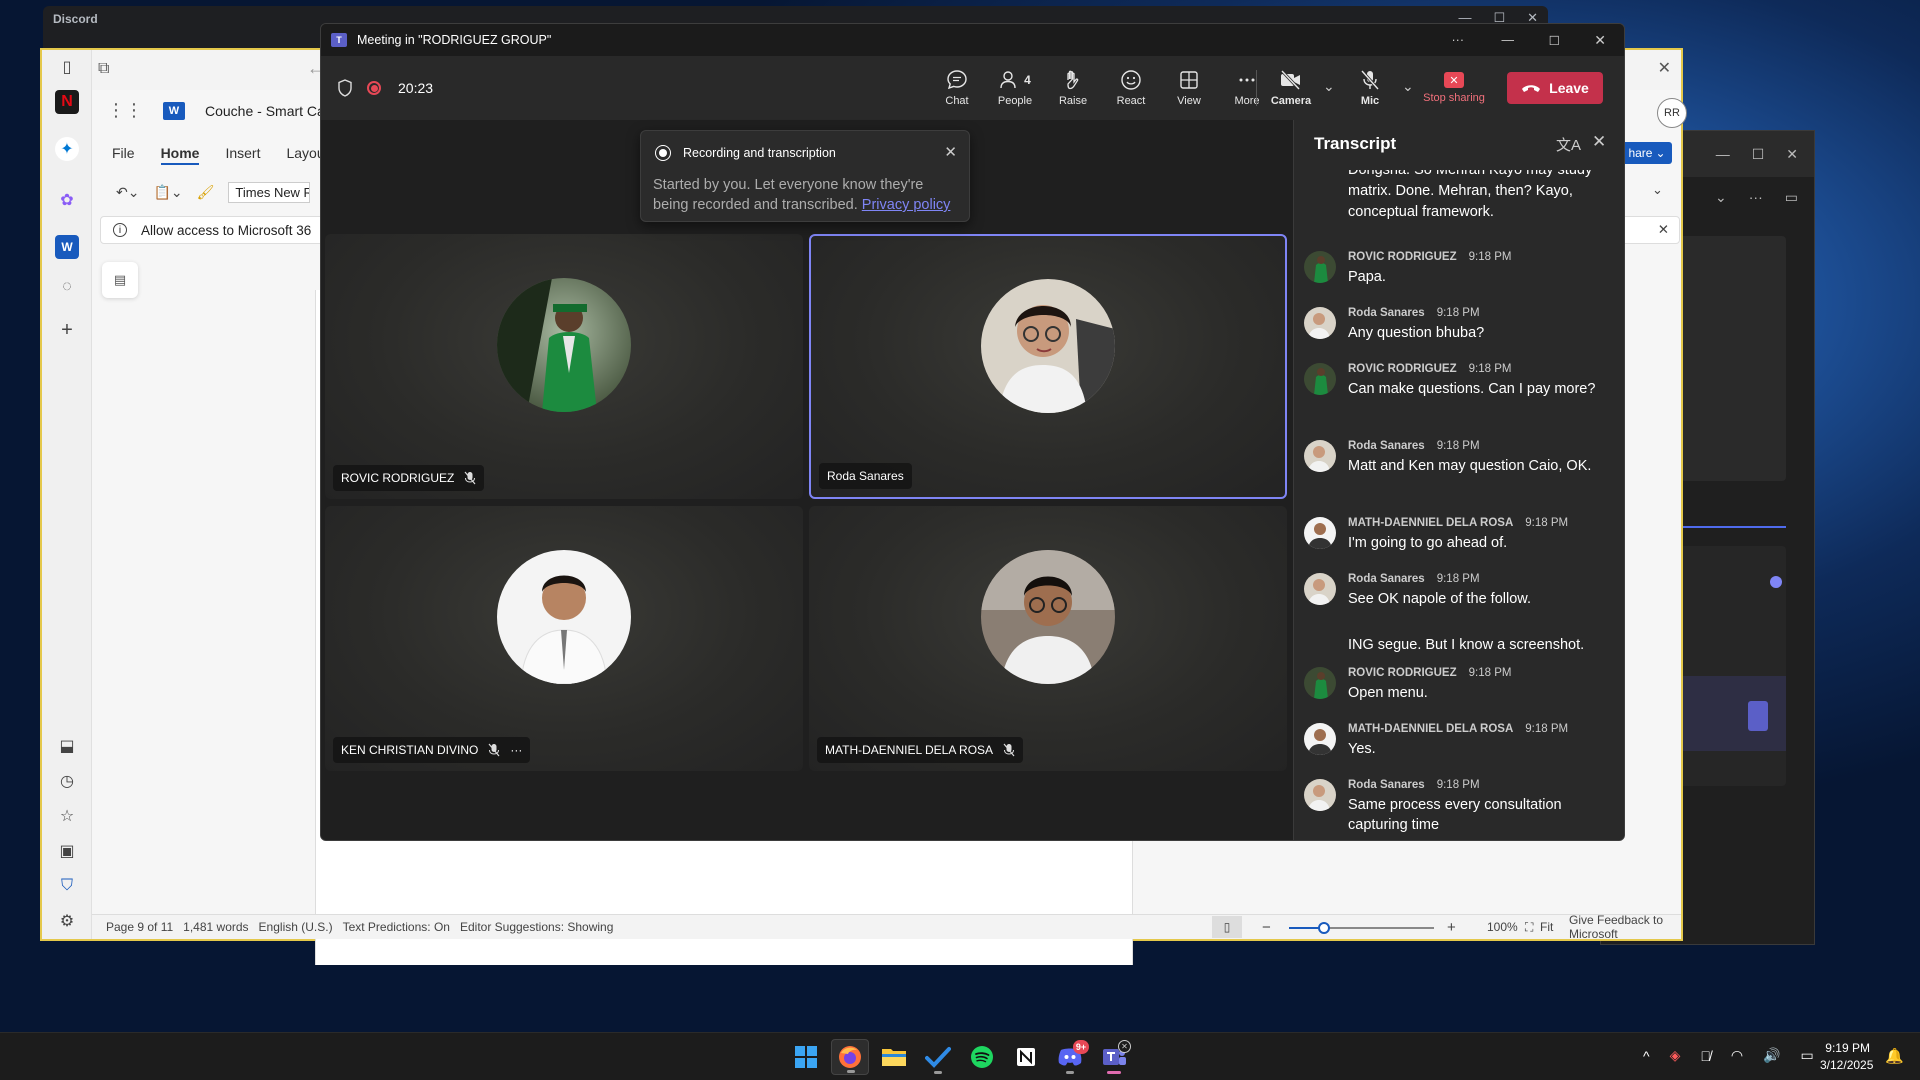 The width and height of the screenshot is (1920, 1080). I want to click on page-count: Page 9 of 11, so click(139, 927).